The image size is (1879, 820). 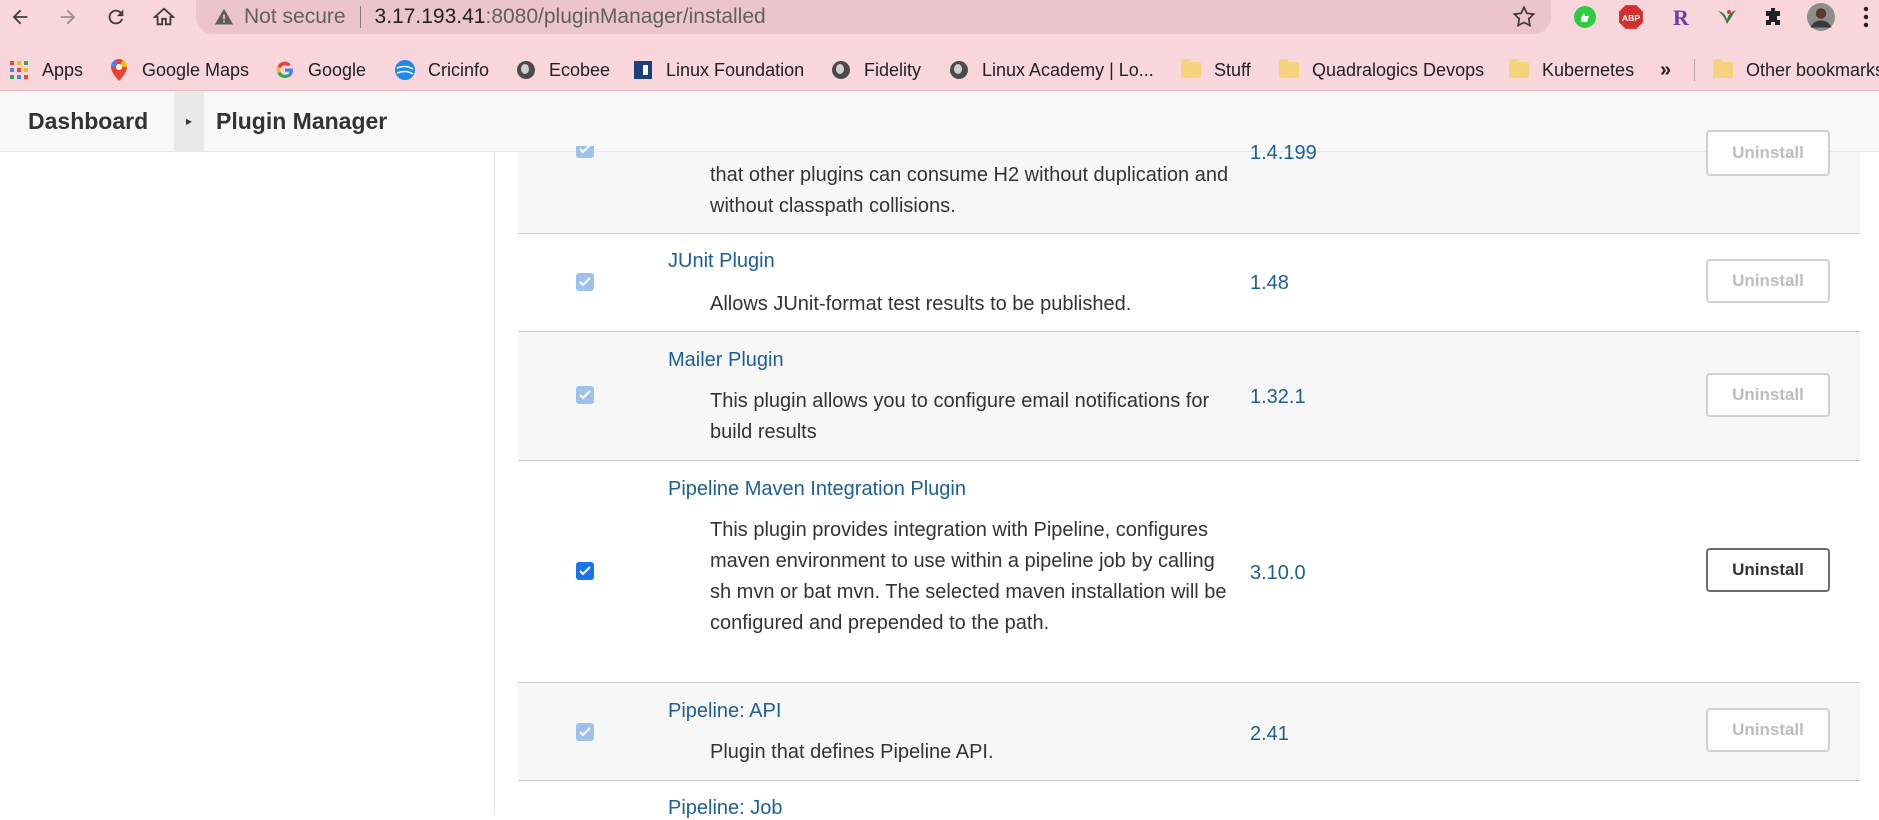 What do you see at coordinates (360, 17) in the screenshot?
I see `address-separator` at bounding box center [360, 17].